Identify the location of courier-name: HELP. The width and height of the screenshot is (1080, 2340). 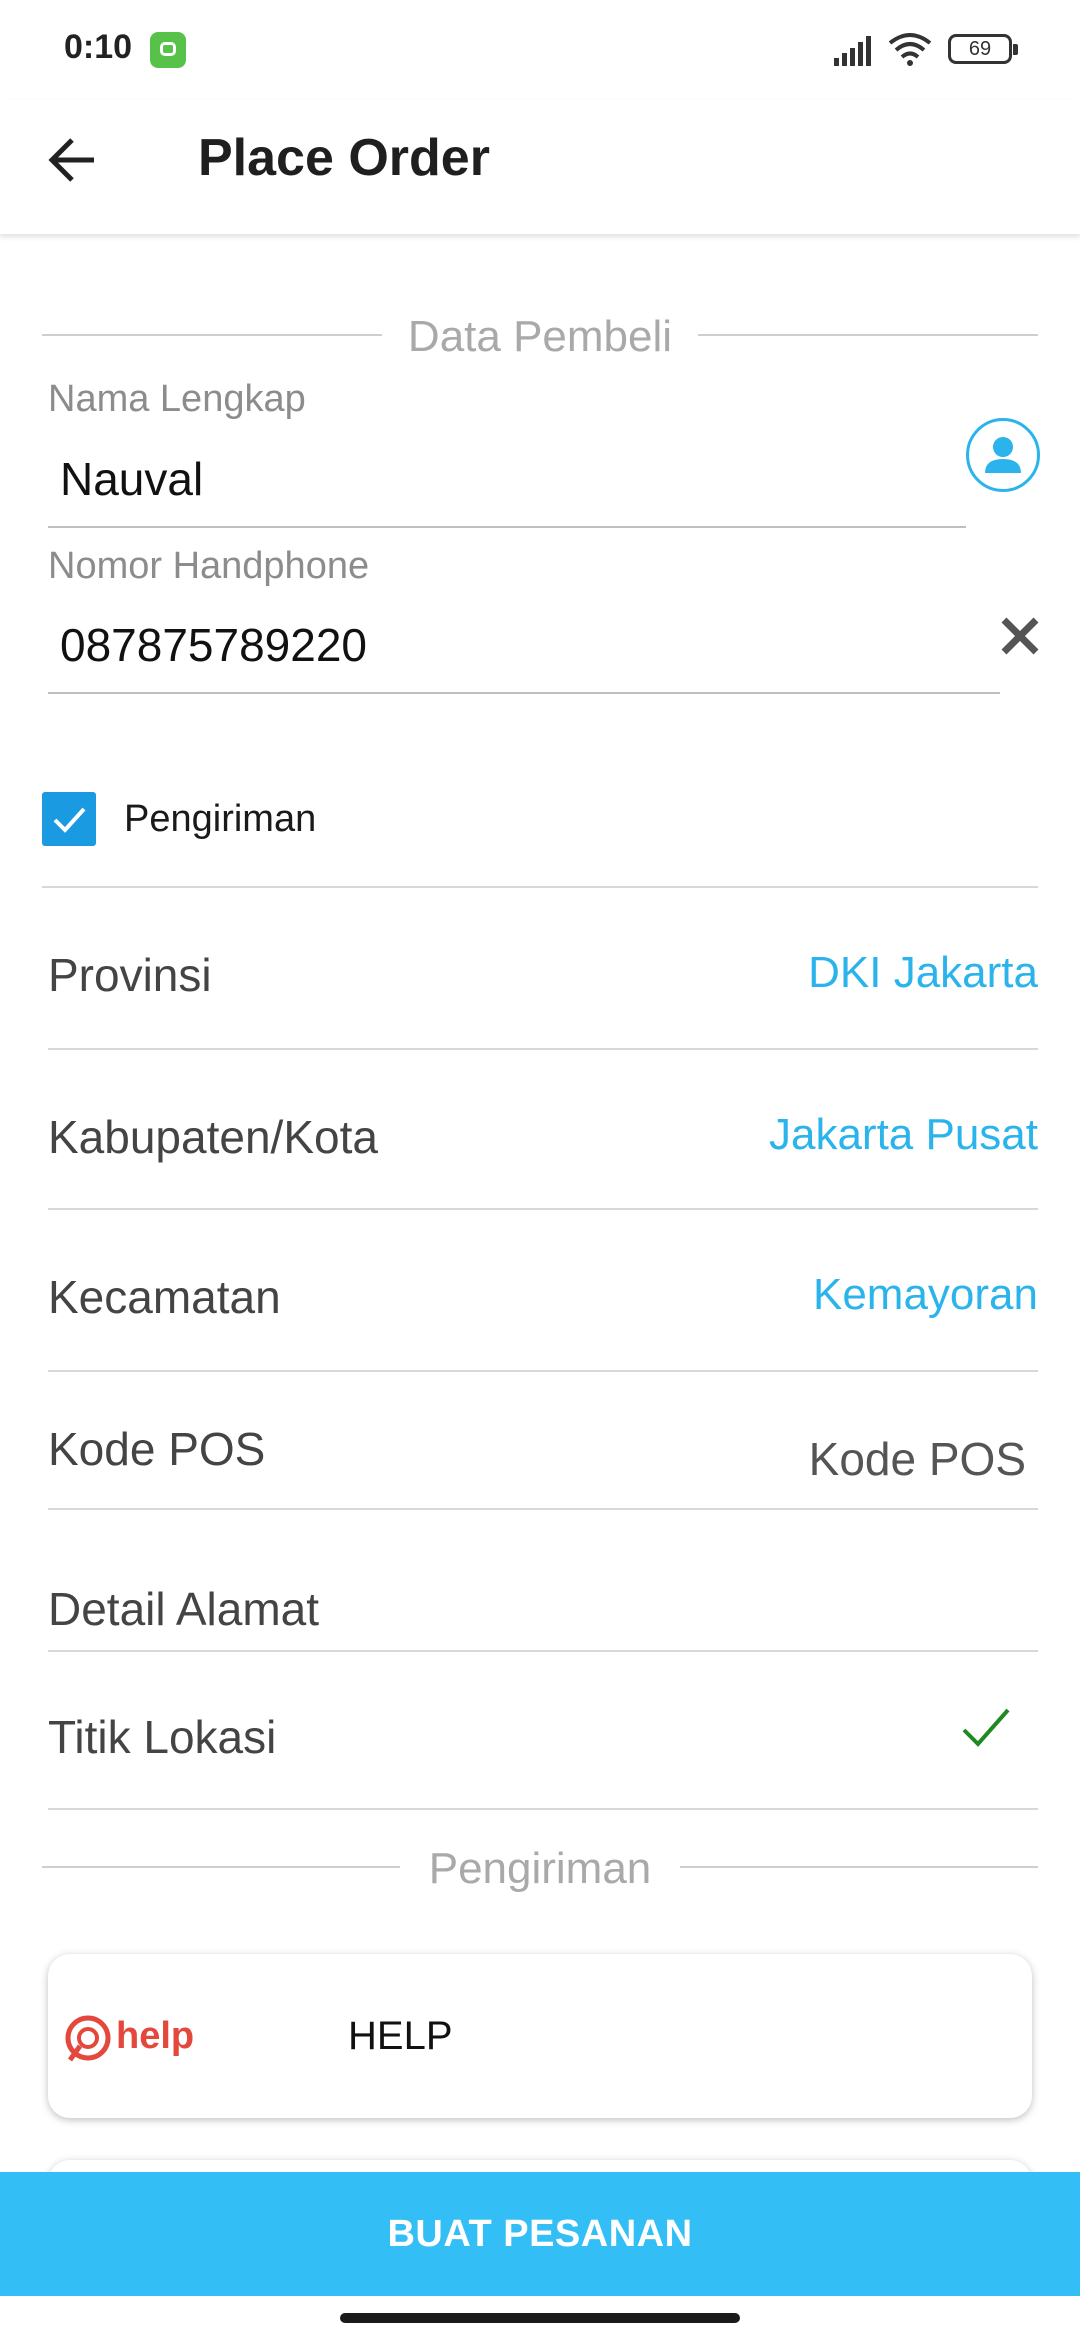
(400, 2036).